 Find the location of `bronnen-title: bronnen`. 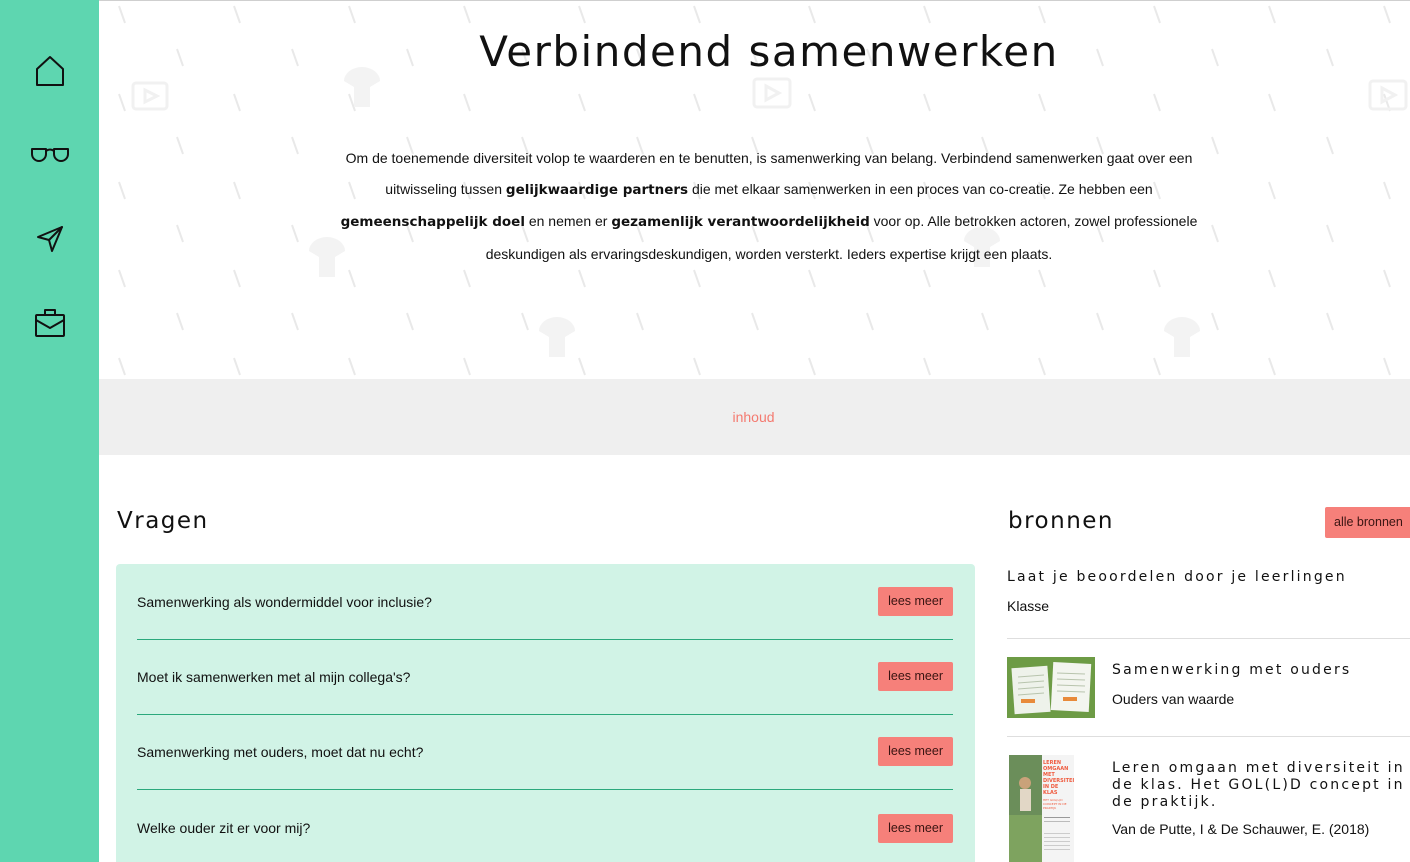

bronnen-title: bronnen is located at coordinates (1061, 521).